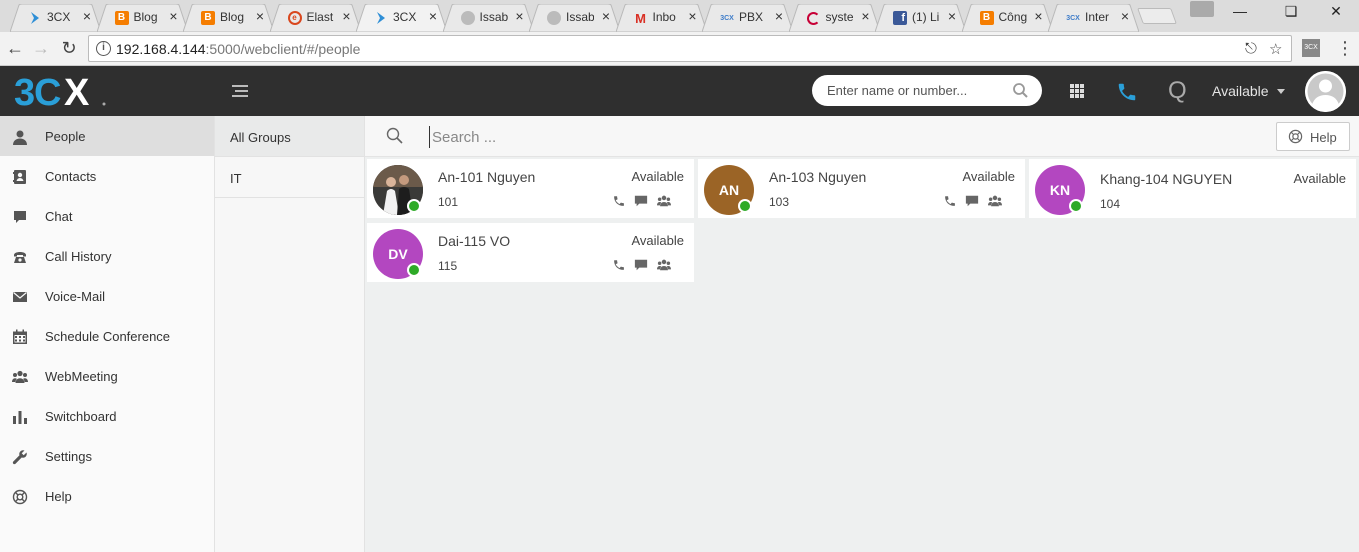 Image resolution: width=1359 pixels, height=552 pixels. What do you see at coordinates (238, 49) in the screenshot?
I see `url-text: 192.168.4.144:5000/webclient/#/people` at bounding box center [238, 49].